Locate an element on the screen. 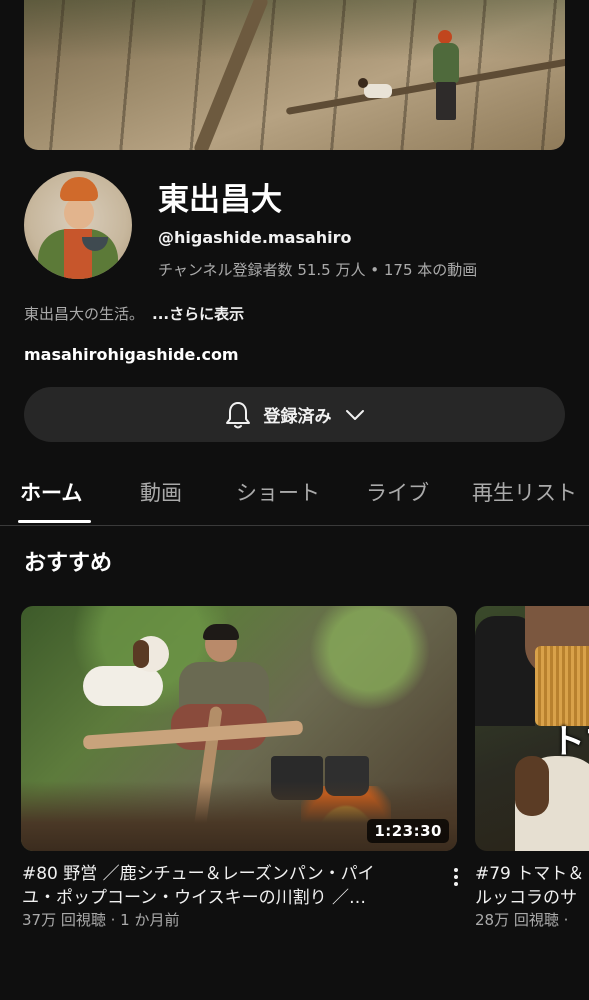 The width and height of the screenshot is (589, 1000). tabs-divider is located at coordinates (294, 525).